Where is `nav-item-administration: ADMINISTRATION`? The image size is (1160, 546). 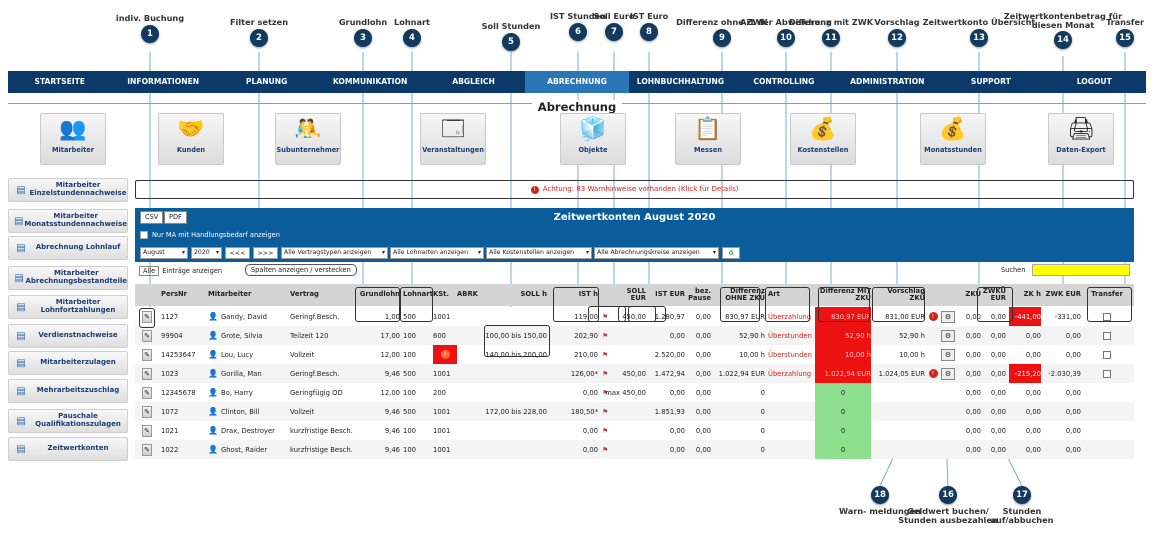
nav-item-administration: ADMINISTRATION is located at coordinates (887, 82).